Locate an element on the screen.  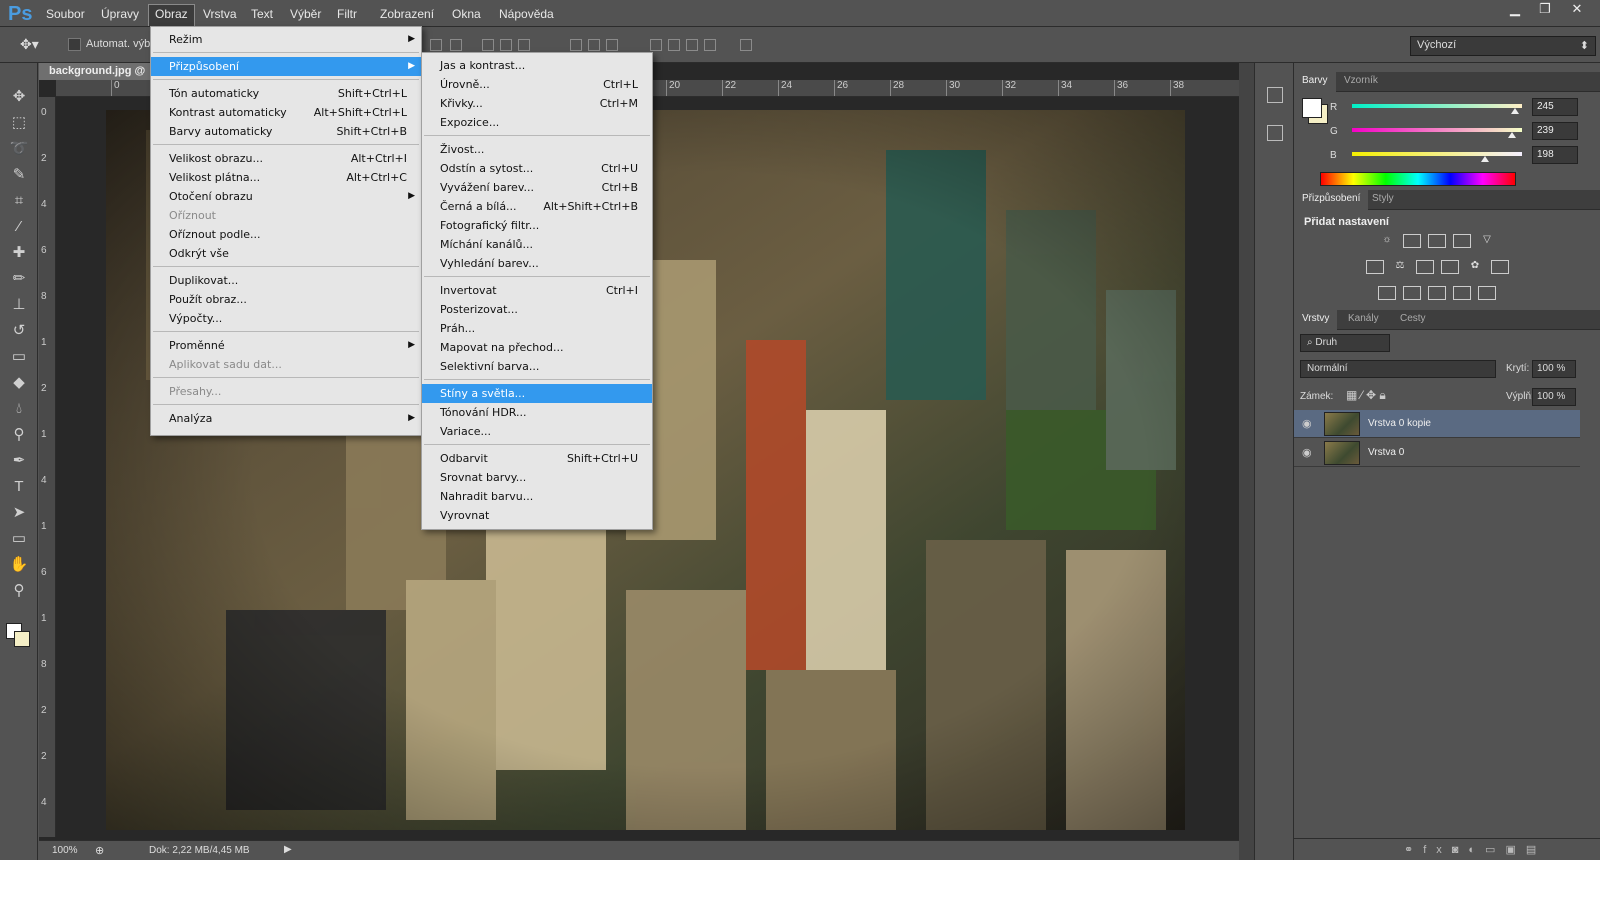
r-value: 245 is located at coordinates (1555, 107).